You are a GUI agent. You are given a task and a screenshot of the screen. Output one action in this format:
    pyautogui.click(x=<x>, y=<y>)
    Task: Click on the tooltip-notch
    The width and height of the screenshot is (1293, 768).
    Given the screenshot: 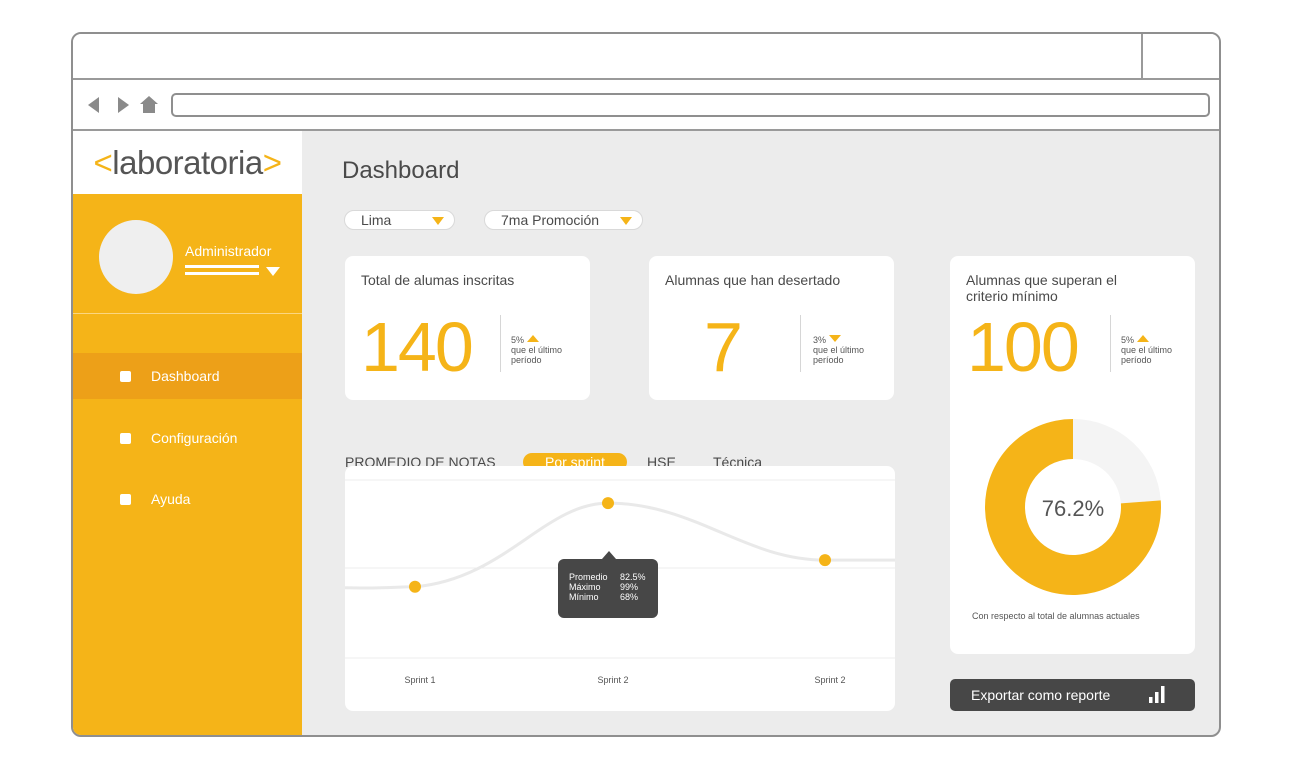 What is the action you would take?
    pyautogui.click(x=609, y=555)
    